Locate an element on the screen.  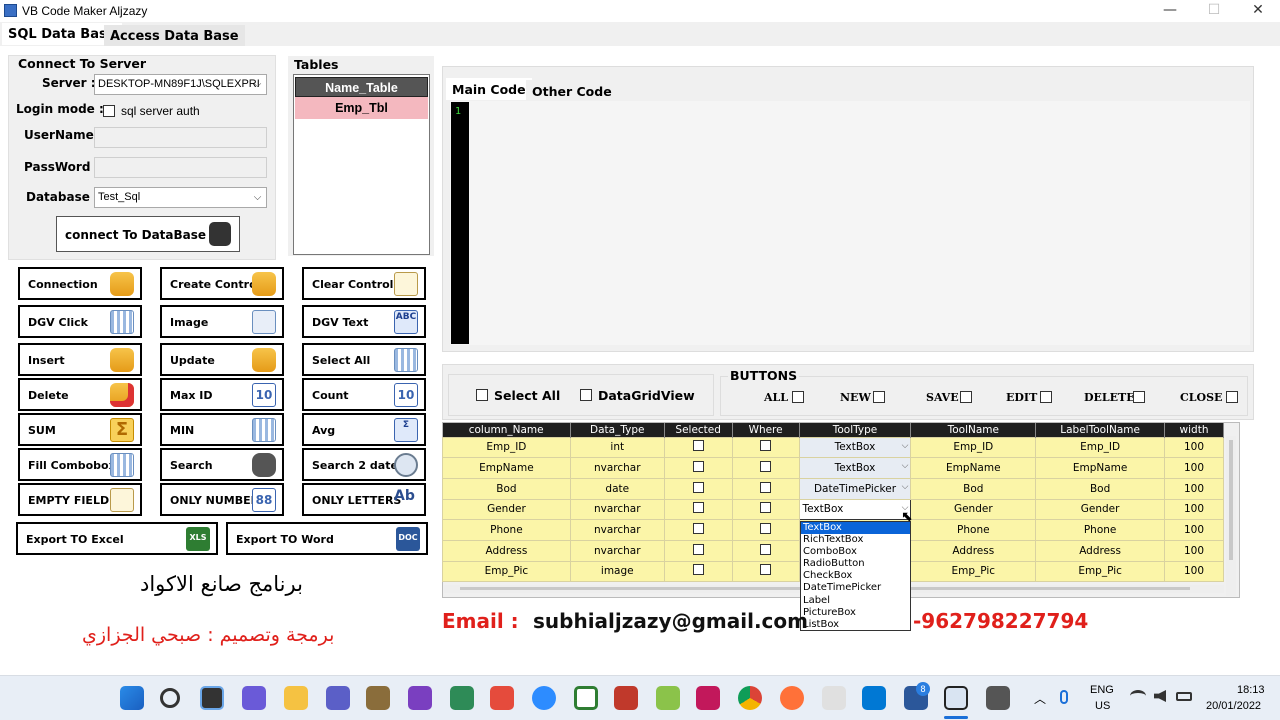
option-edit-checkbox is located at coordinates (1046, 398).